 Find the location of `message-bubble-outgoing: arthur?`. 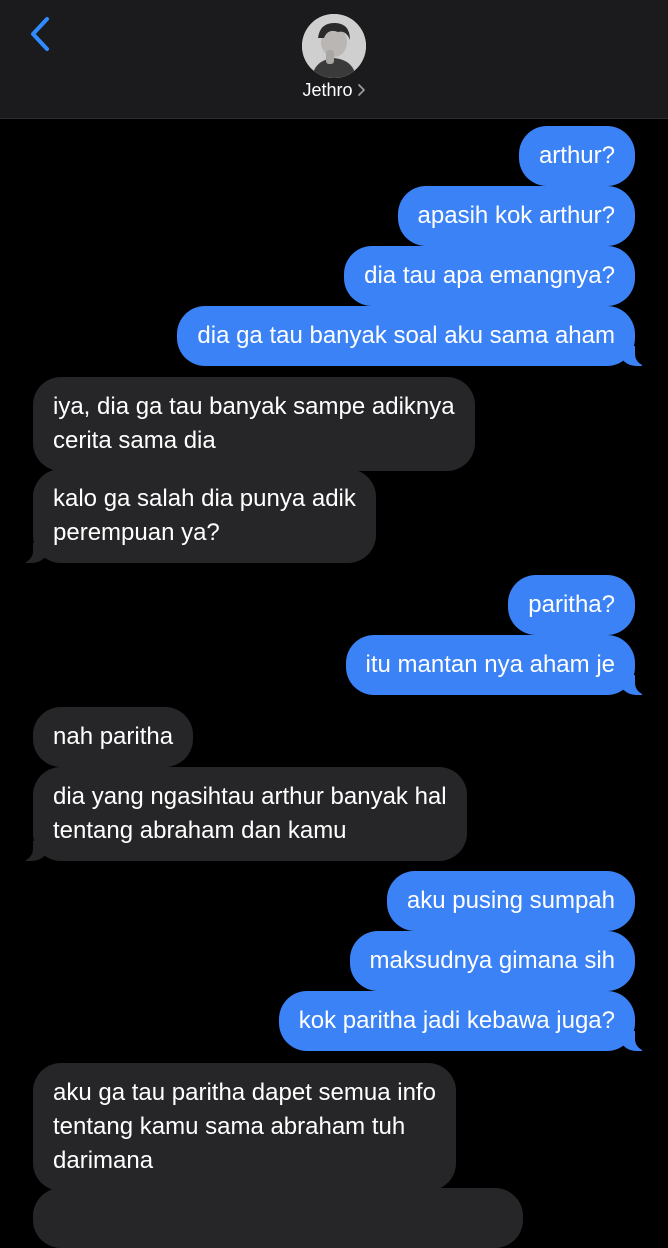

message-bubble-outgoing: arthur? is located at coordinates (576, 156).